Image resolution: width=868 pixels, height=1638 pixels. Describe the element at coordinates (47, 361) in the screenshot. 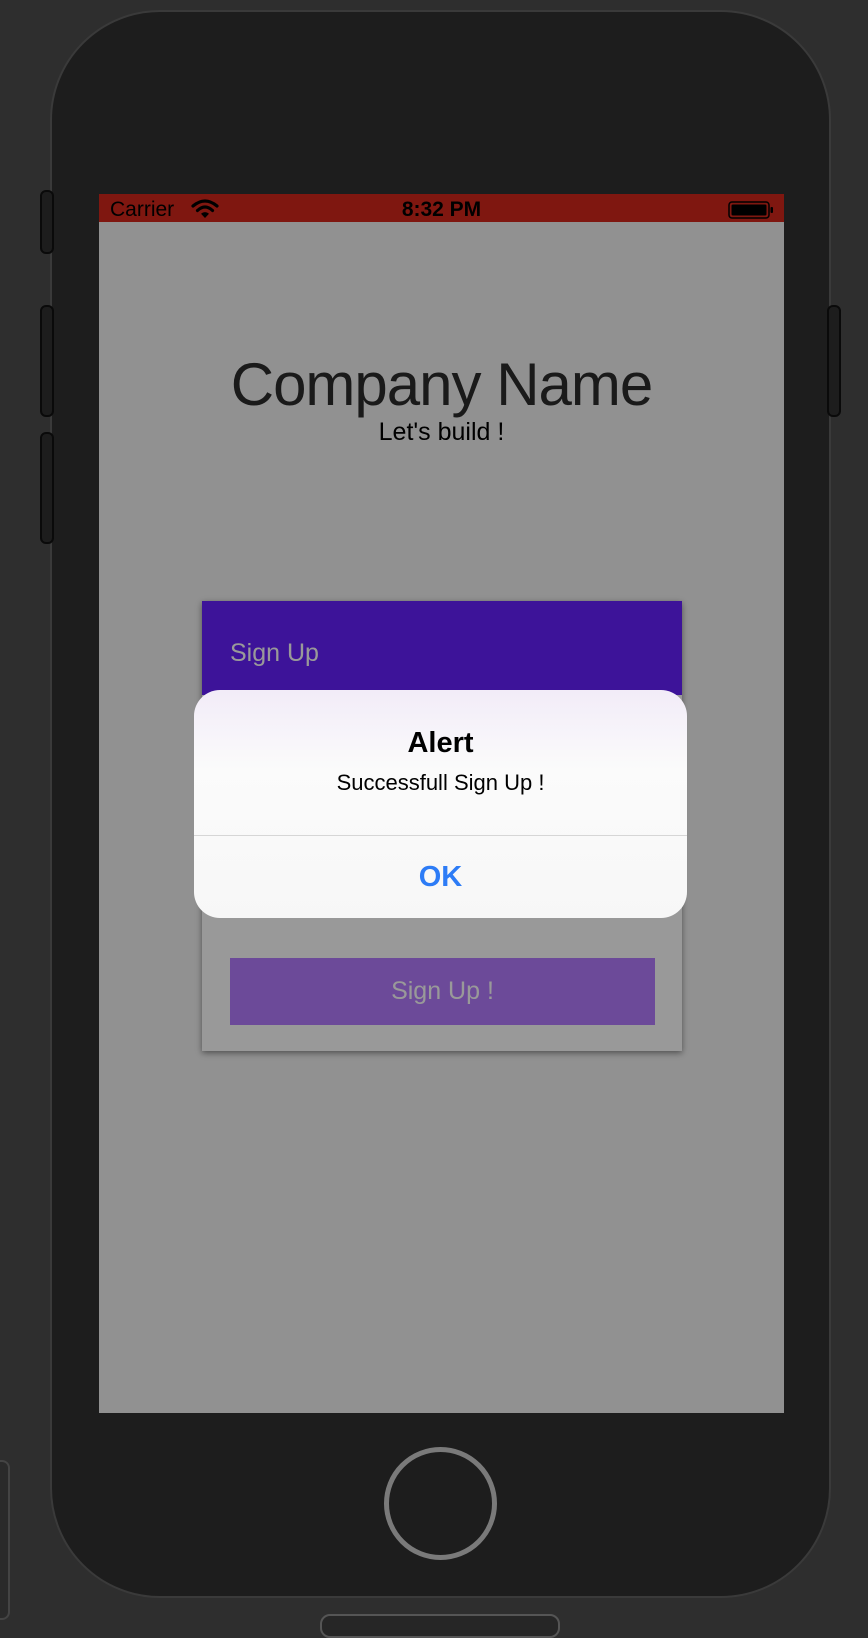

I see `volume-up-button` at that location.